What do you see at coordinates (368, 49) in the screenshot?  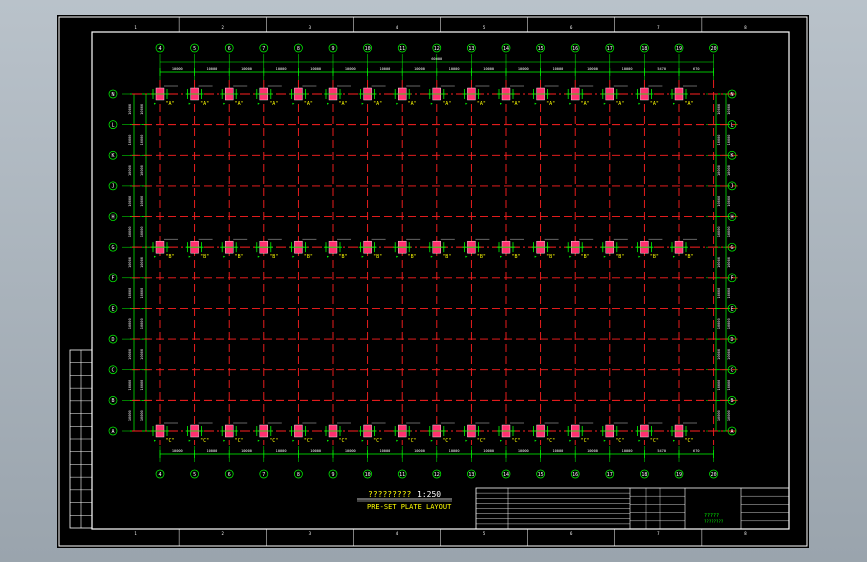 I see `axis-bubble-label: 10` at bounding box center [368, 49].